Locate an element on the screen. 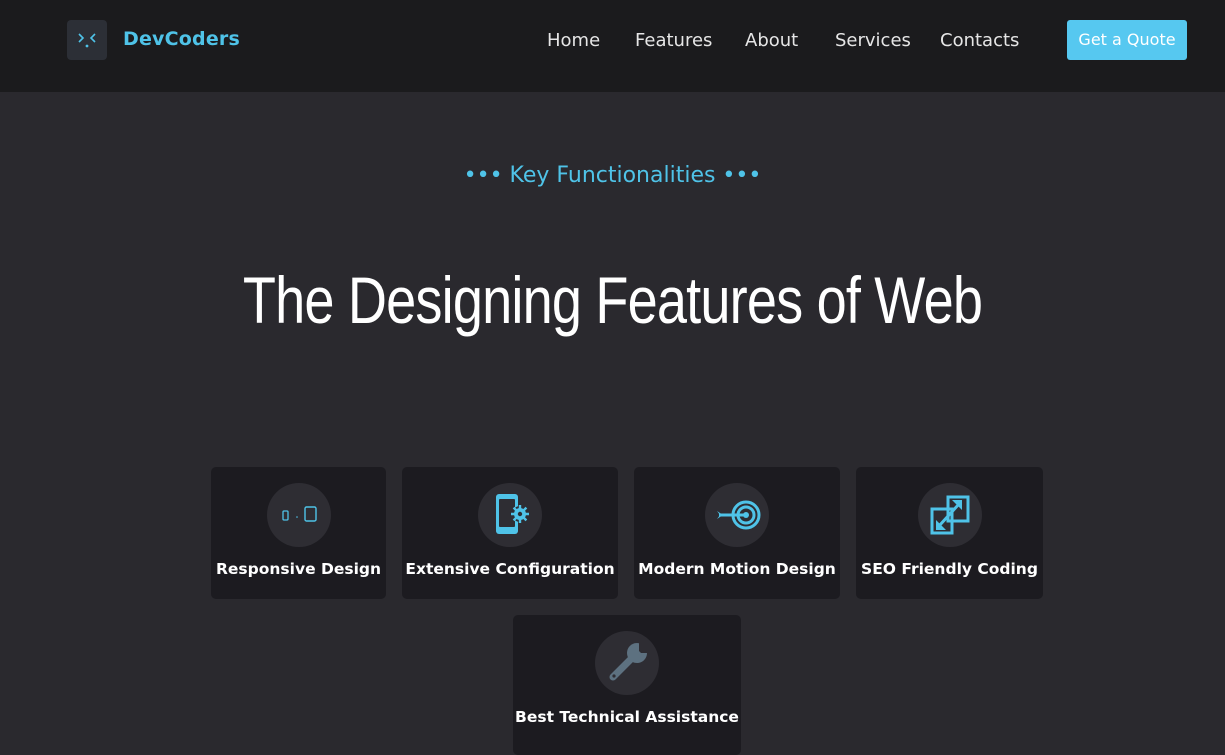 This screenshot has height=755, width=1225. target-arrow-icon is located at coordinates (737, 515).